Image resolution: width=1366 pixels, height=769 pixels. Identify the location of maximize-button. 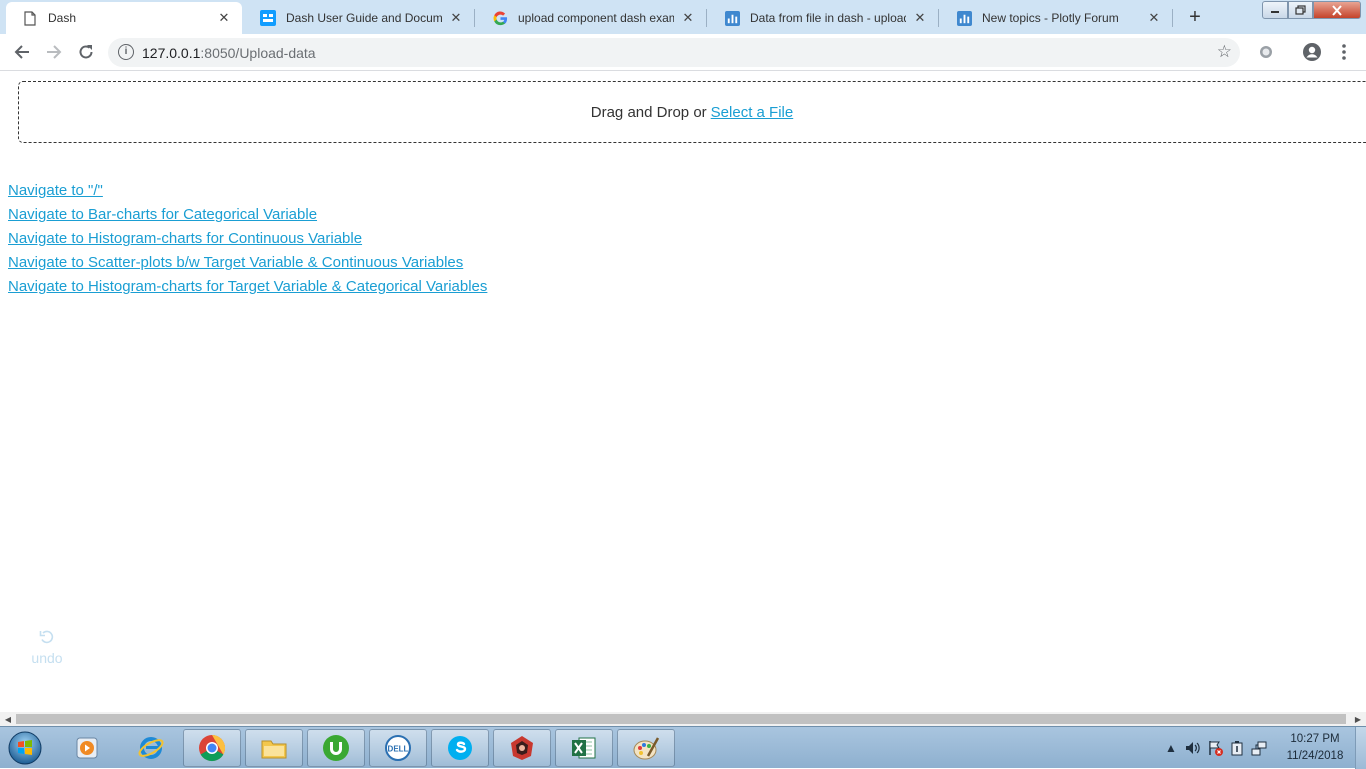
(1300, 10).